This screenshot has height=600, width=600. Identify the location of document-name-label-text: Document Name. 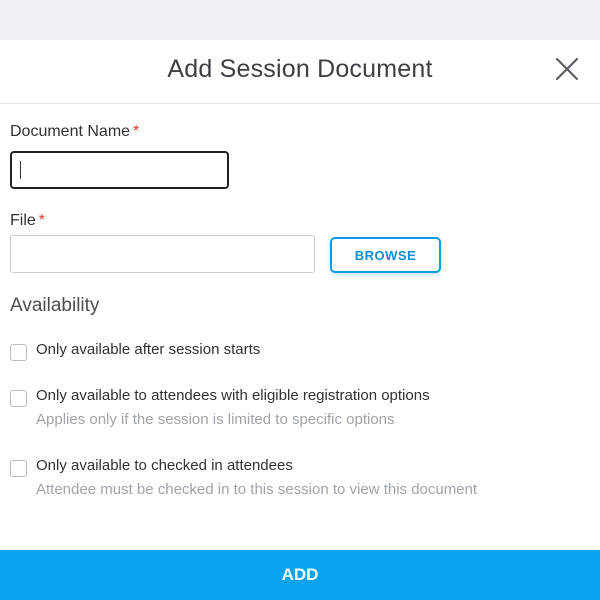
(70, 131).